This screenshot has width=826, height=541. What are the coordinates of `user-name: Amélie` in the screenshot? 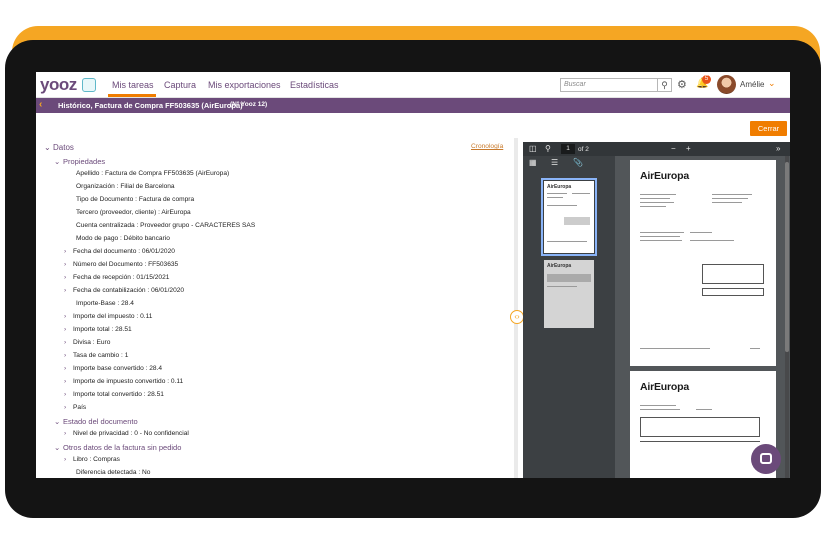 It's located at (752, 84).